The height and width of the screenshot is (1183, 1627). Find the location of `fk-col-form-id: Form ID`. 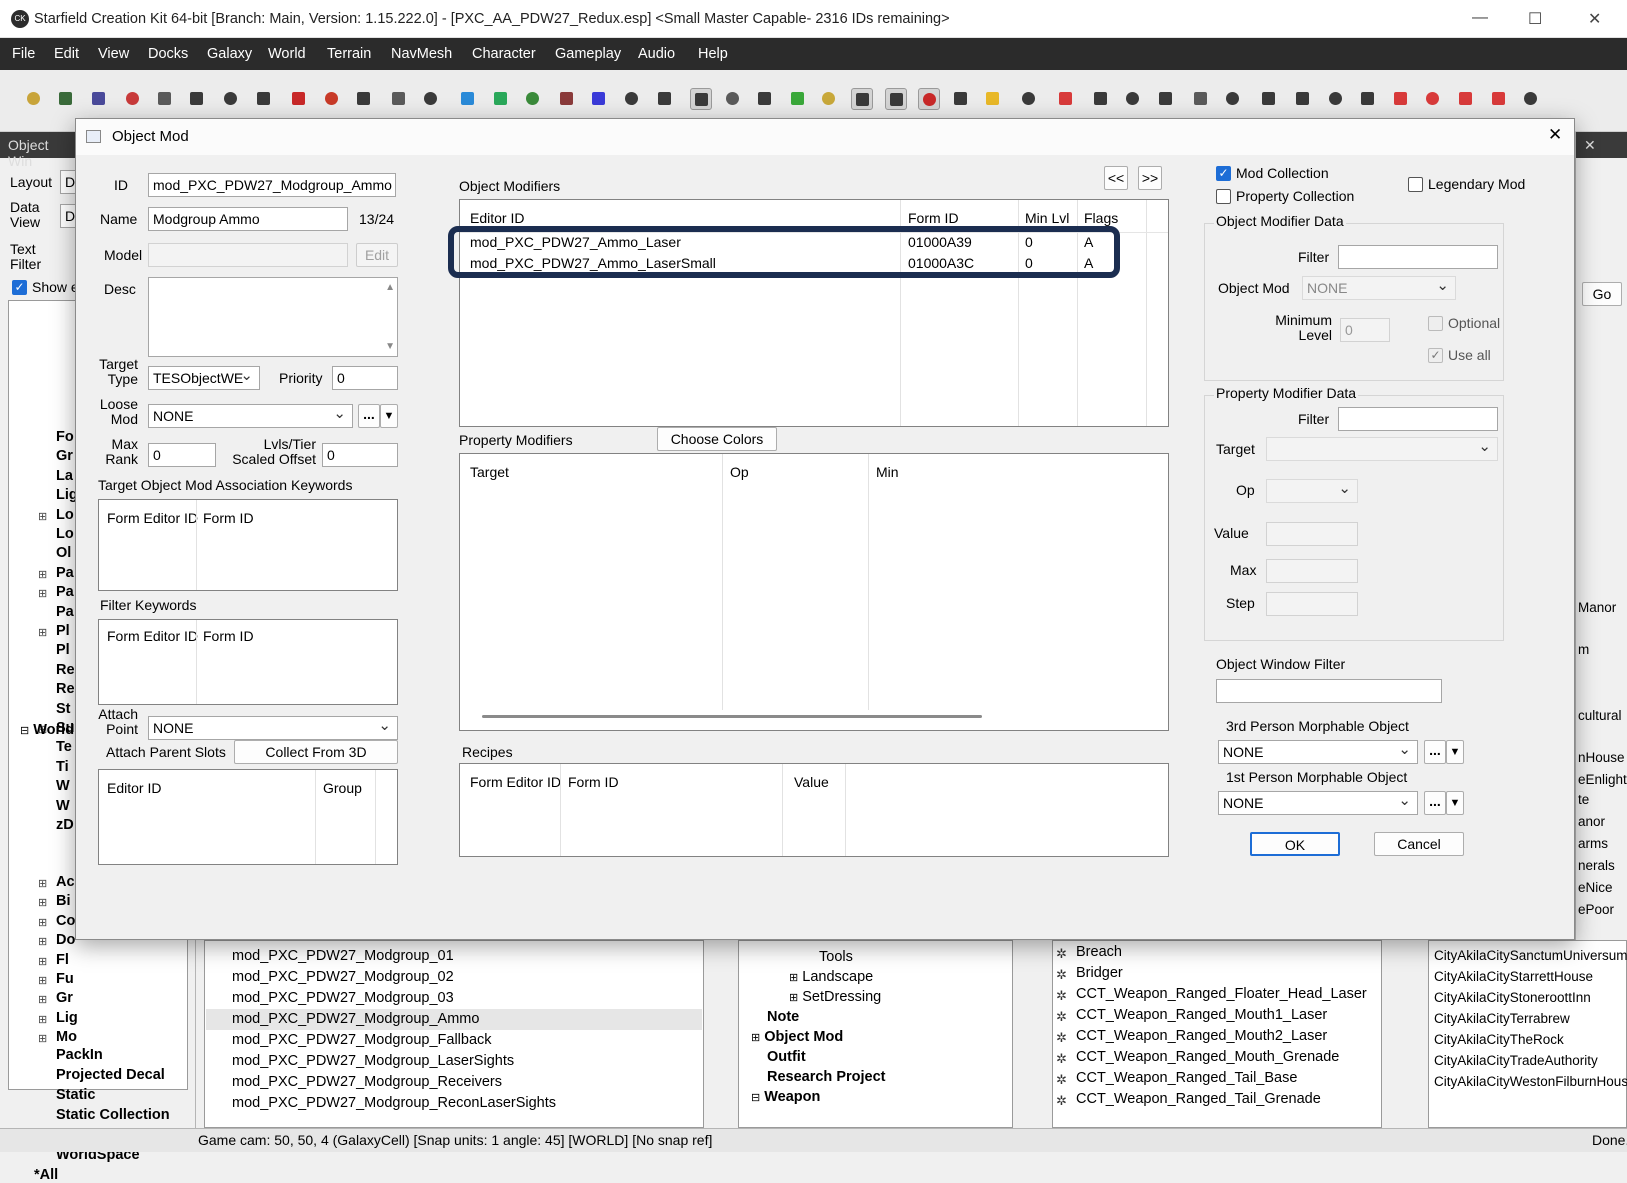

fk-col-form-id: Form ID is located at coordinates (228, 636).